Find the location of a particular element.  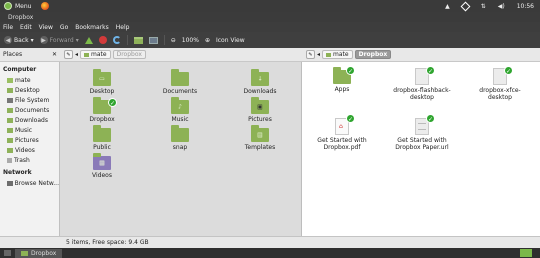

status-text: 5 items, Free space: 9.4 GB is located at coordinates (107, 242).